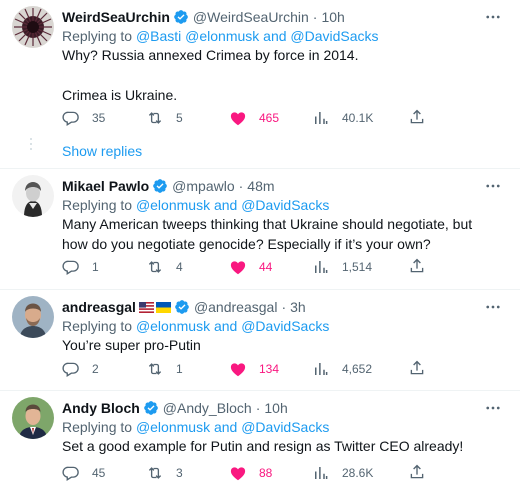  I want to click on tweet-actions: 45 3 88 28.6K, so click(262, 473).